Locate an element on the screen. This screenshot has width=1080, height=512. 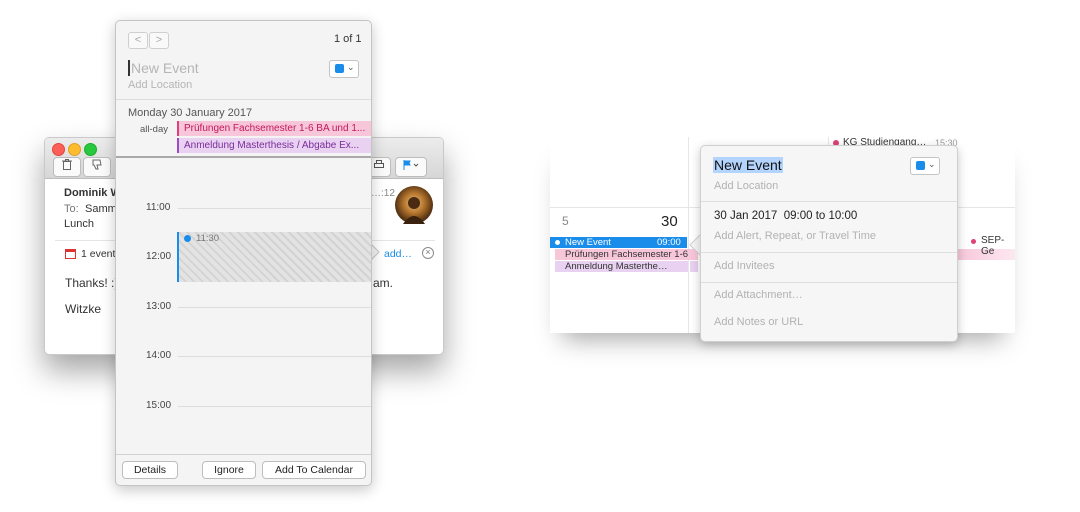
mail-time: …:12 is located at coordinates (383, 193).